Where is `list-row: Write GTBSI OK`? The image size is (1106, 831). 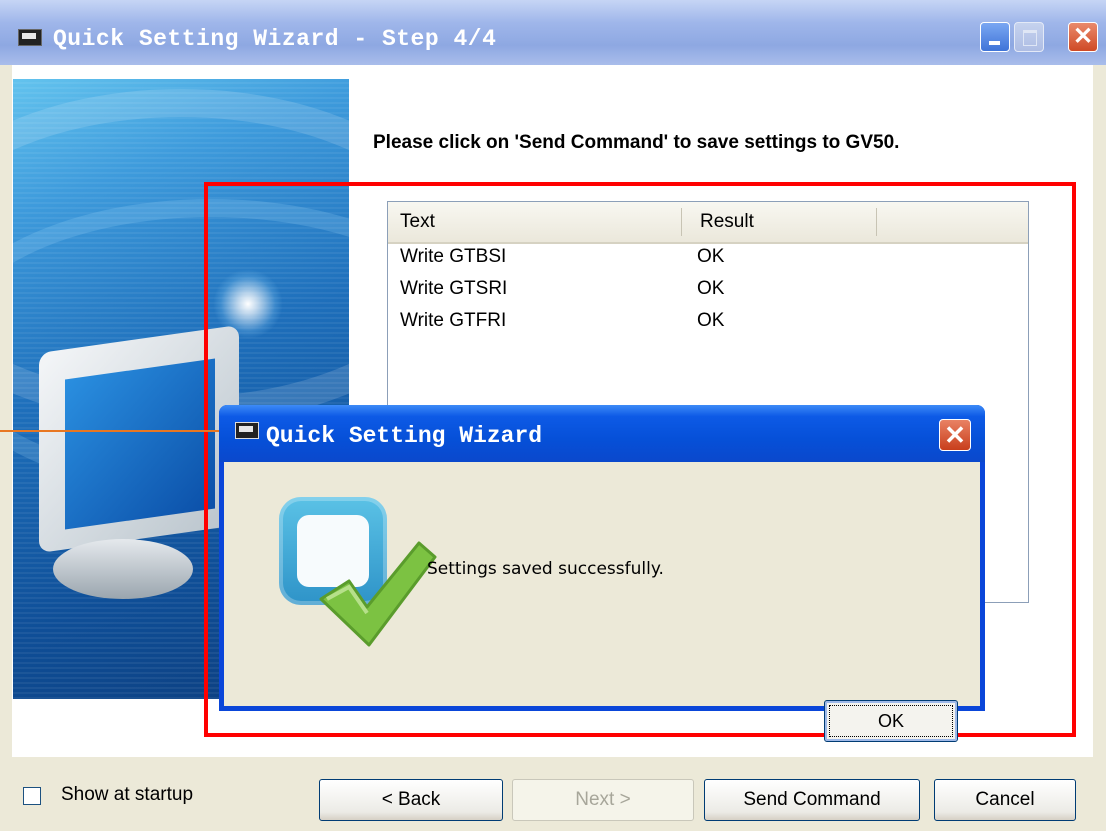 list-row: Write GTBSI OK is located at coordinates (708, 262).